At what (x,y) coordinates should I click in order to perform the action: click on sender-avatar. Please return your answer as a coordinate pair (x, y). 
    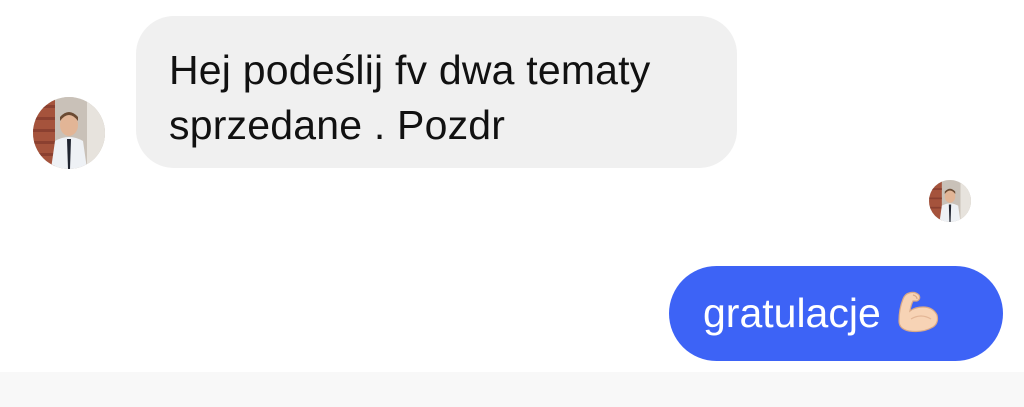
    Looking at the image, I should click on (69, 133).